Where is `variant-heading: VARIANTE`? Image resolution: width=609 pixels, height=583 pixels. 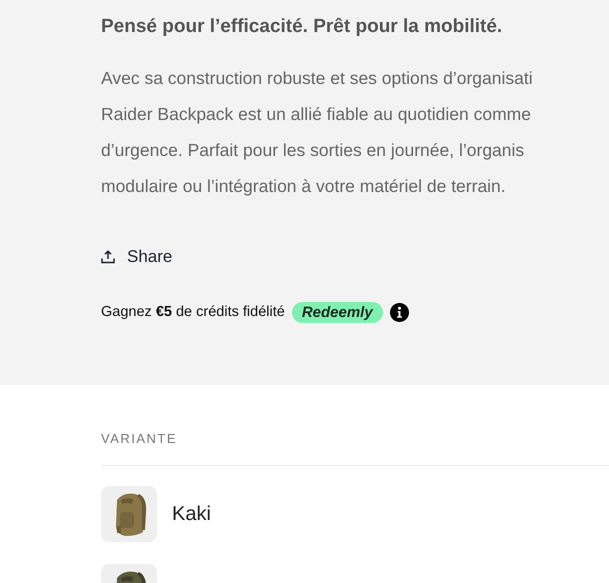
variant-heading: VARIANTE is located at coordinates (139, 439).